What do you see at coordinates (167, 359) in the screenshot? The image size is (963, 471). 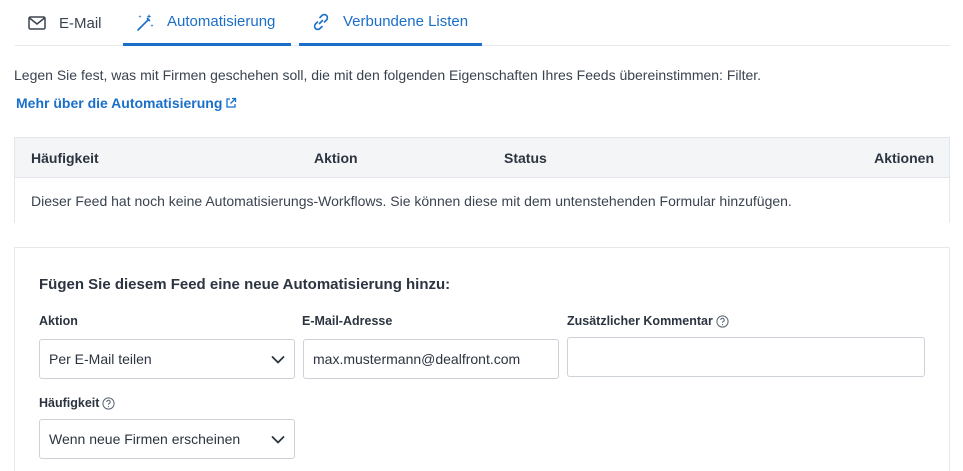 I see `action-select: Per E-Mail teilen` at bounding box center [167, 359].